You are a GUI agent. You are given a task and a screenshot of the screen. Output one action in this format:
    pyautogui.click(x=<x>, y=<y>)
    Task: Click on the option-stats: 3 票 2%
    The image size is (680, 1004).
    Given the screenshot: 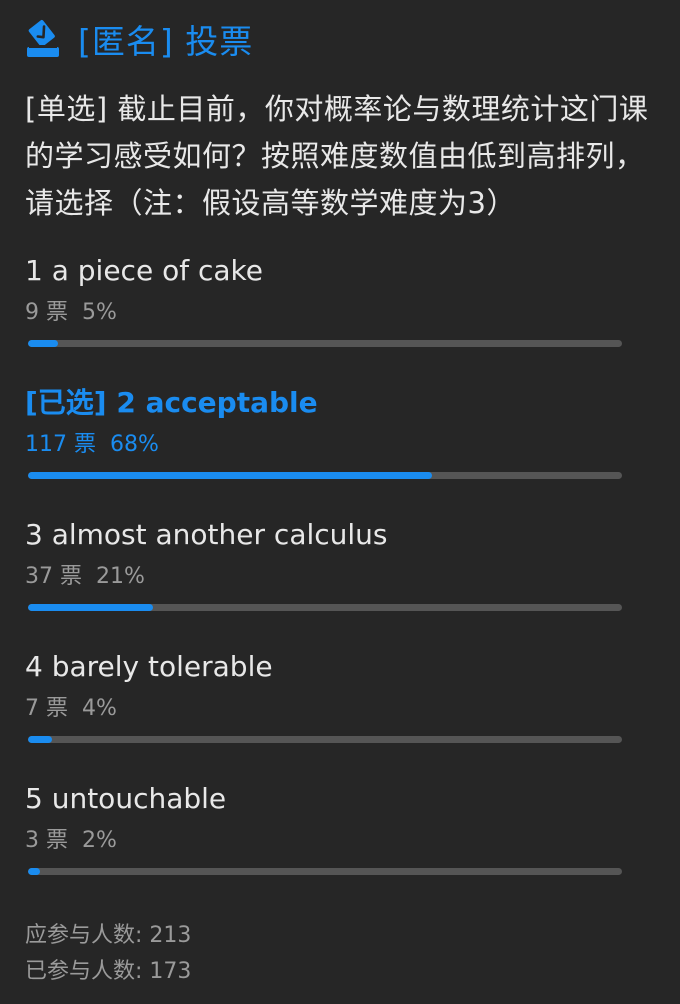 What is the action you would take?
    pyautogui.click(x=325, y=841)
    